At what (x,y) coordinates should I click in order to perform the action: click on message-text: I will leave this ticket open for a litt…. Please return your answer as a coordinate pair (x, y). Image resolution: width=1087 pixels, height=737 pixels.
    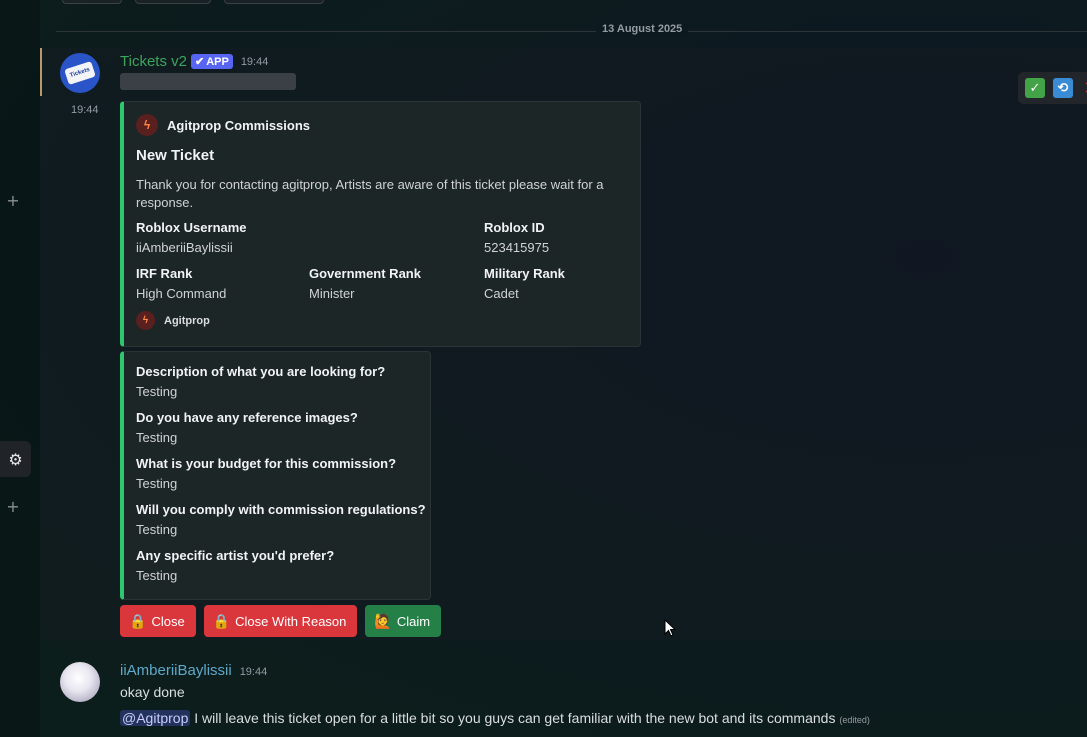
    Looking at the image, I should click on (515, 718).